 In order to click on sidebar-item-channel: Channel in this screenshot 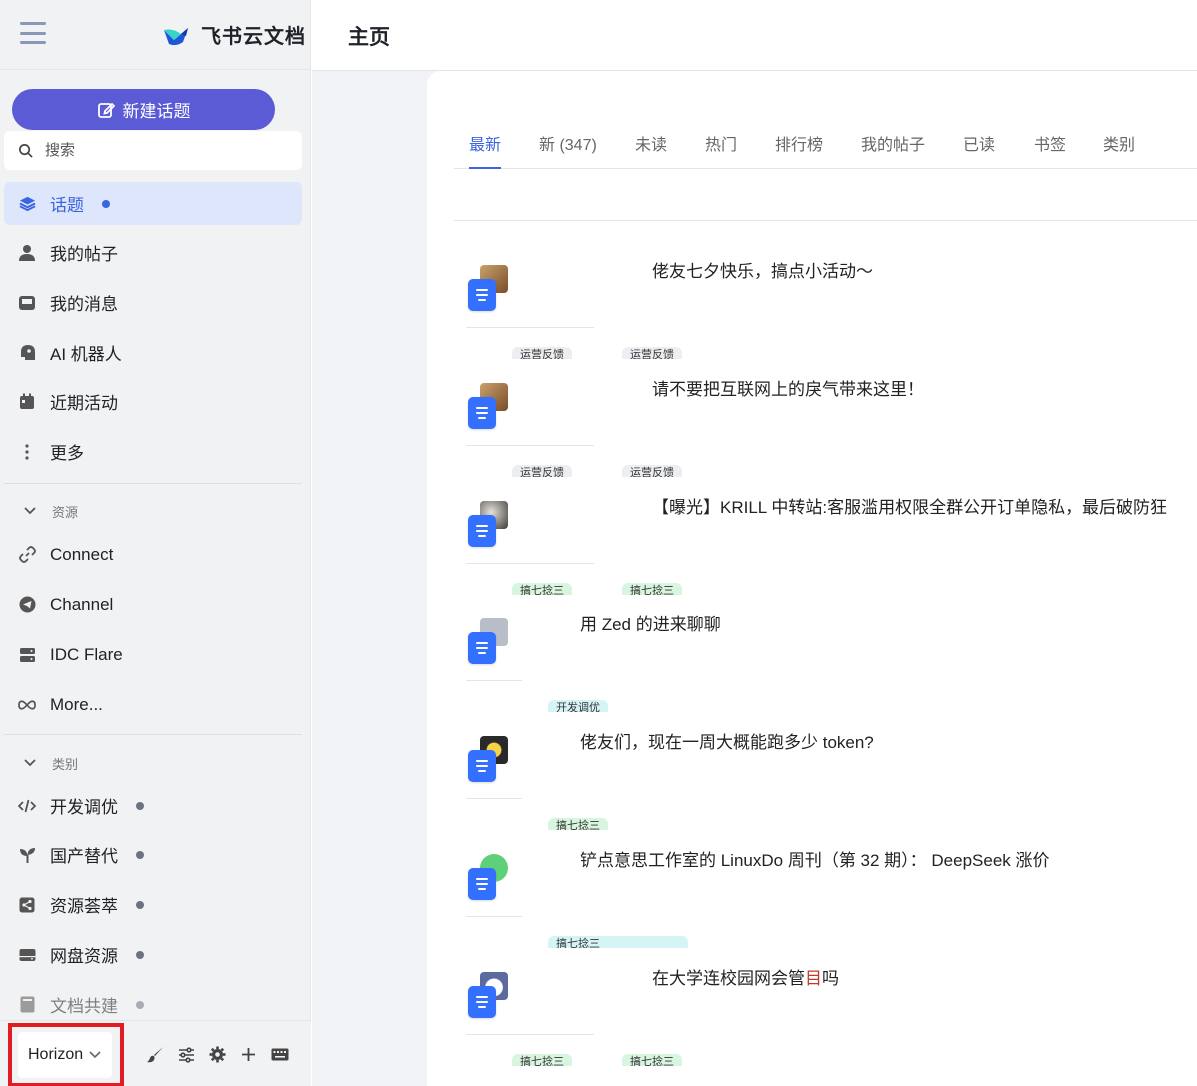, I will do `click(153, 604)`.